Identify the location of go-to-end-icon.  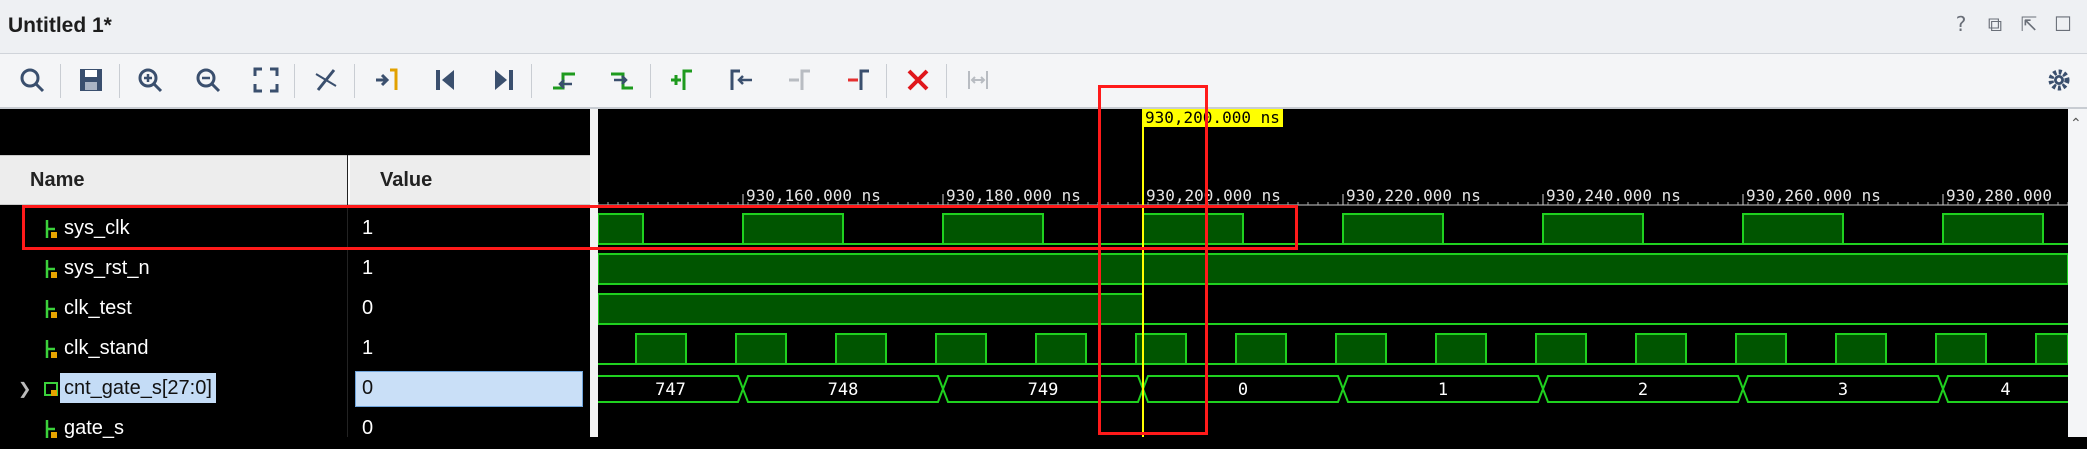
(504, 80).